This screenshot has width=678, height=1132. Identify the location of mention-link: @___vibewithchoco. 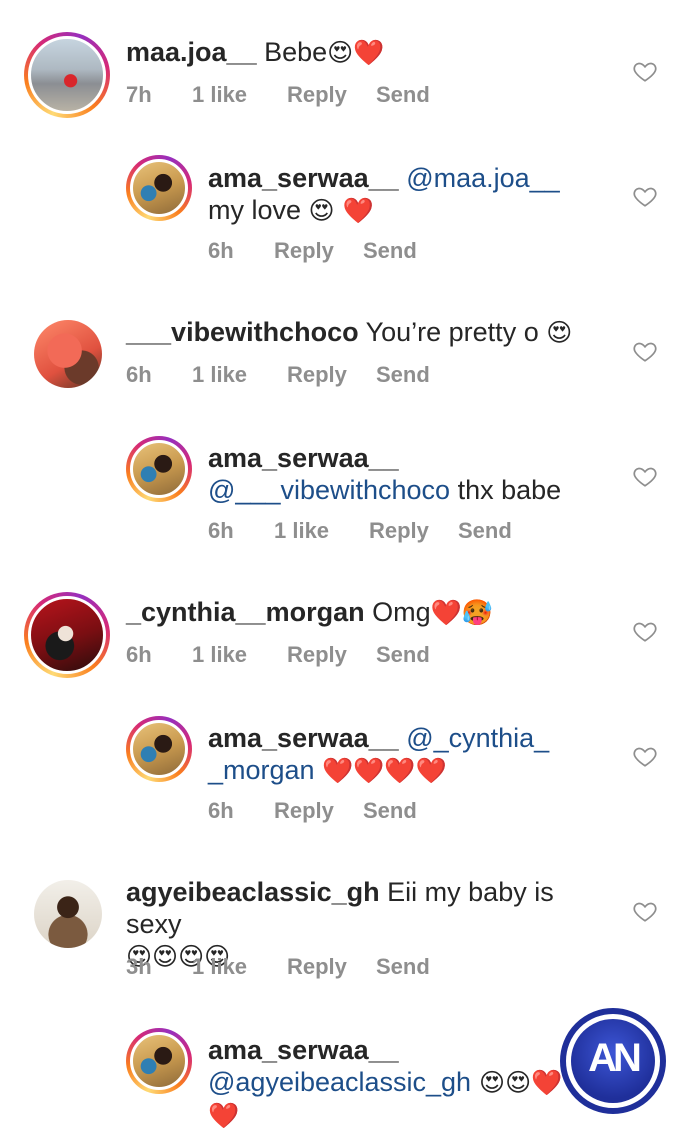
(329, 490).